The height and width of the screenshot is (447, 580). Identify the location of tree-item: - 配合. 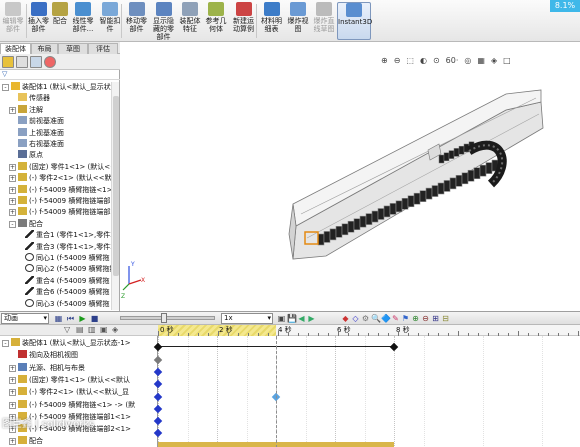
(60, 224).